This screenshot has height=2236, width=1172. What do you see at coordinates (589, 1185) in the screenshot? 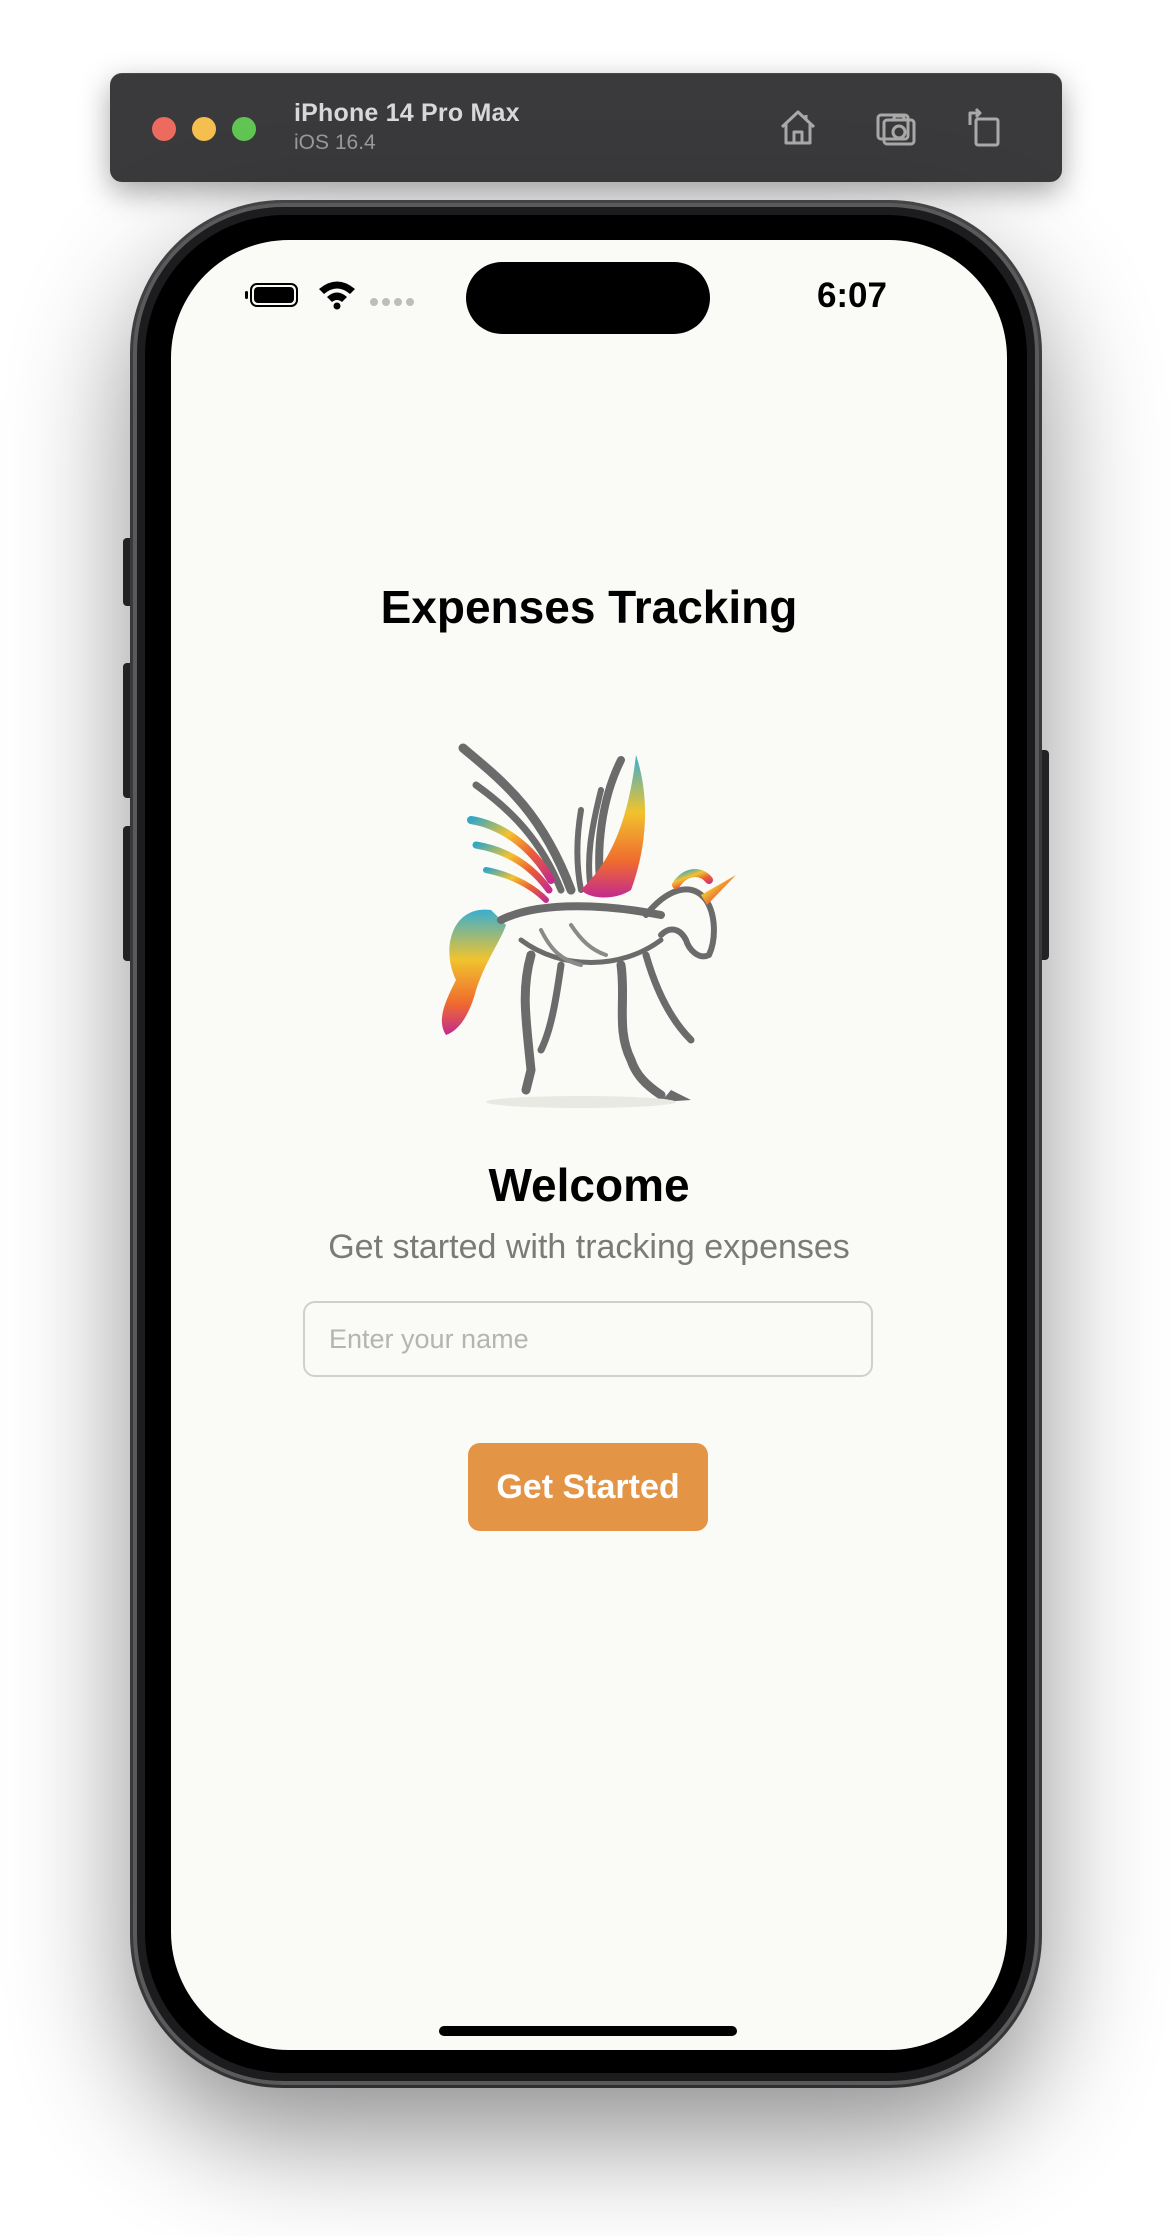
I see `welcome-heading: Welcome` at bounding box center [589, 1185].